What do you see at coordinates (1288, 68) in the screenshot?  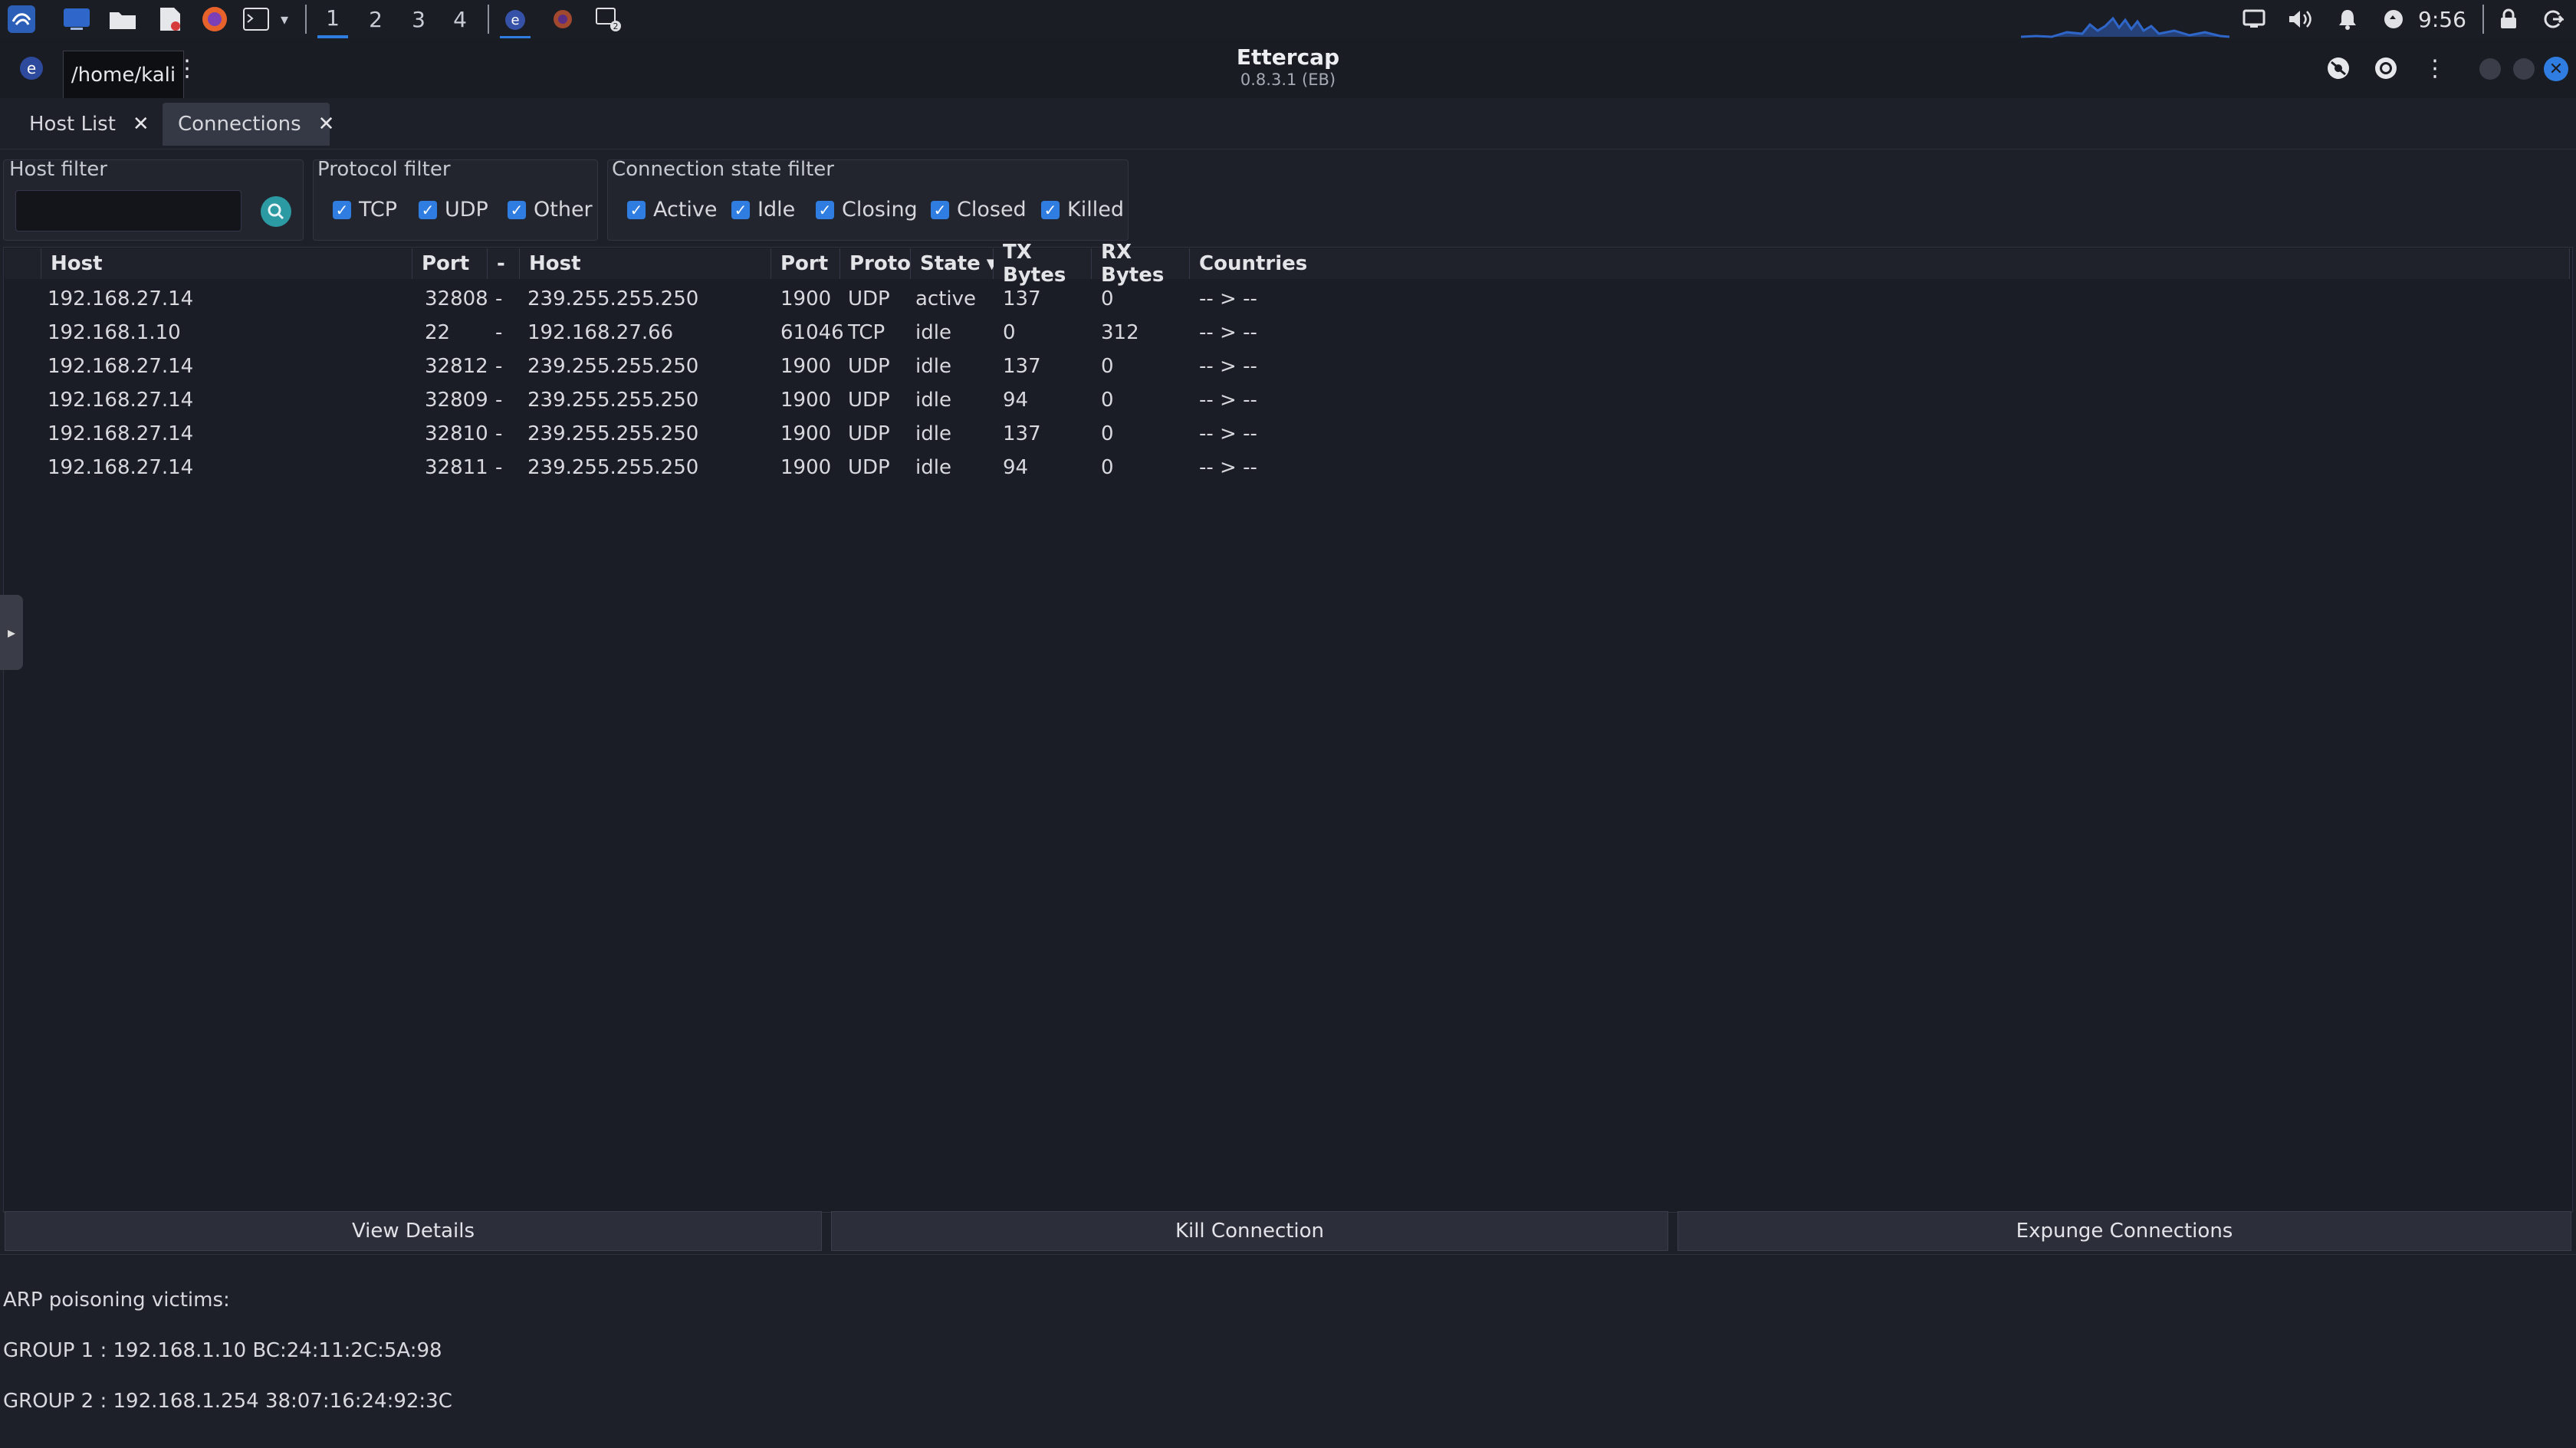 I see `window-titlebar: e Ettercap 0.8.3.1 (EB)` at bounding box center [1288, 68].